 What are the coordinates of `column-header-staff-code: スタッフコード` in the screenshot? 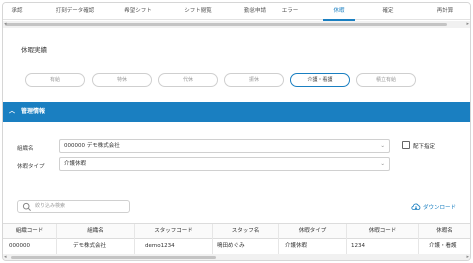 It's located at (174, 231).